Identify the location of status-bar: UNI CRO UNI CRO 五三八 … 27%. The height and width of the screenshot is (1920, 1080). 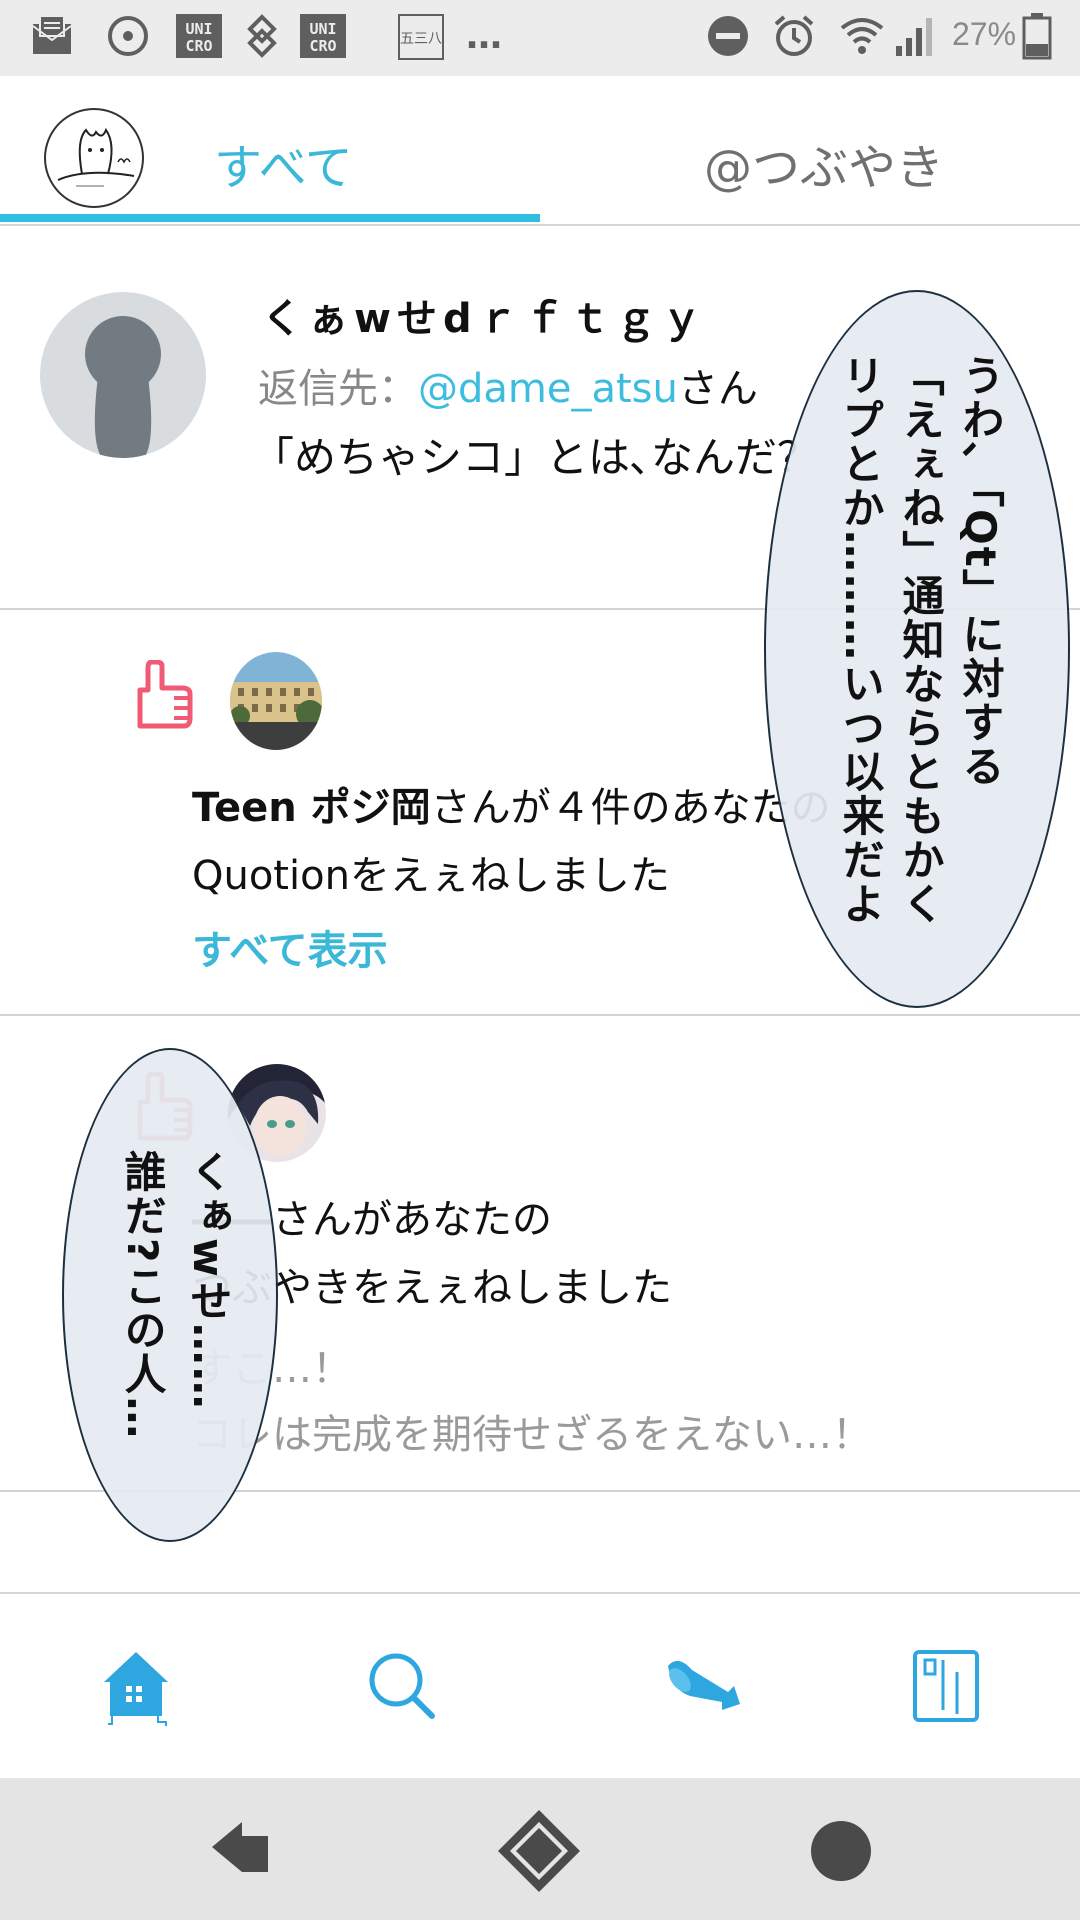
(540, 38).